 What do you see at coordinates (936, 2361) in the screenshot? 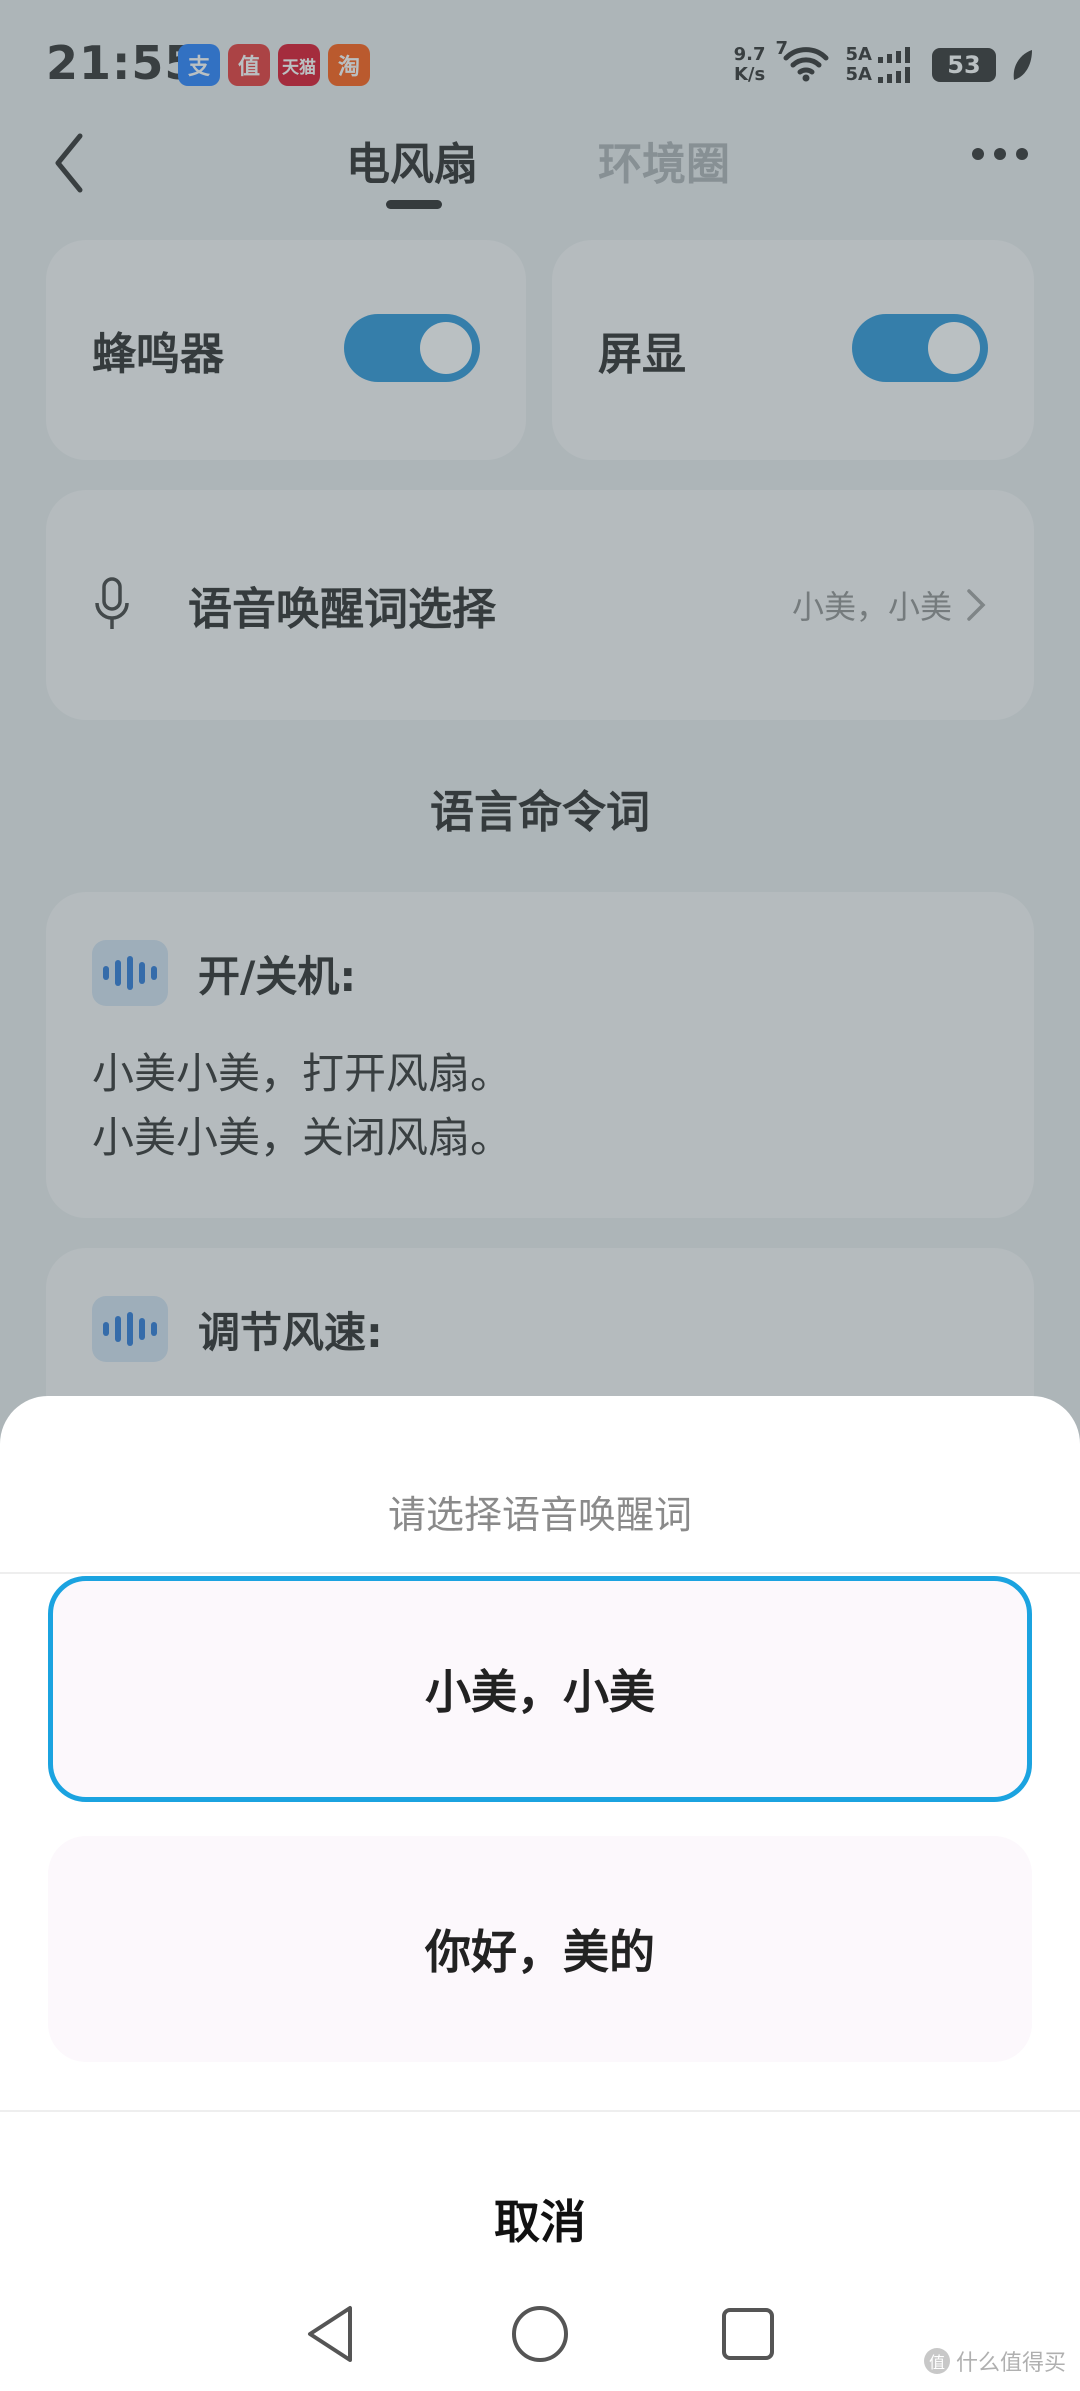
I see `watermark-badge: 值` at bounding box center [936, 2361].